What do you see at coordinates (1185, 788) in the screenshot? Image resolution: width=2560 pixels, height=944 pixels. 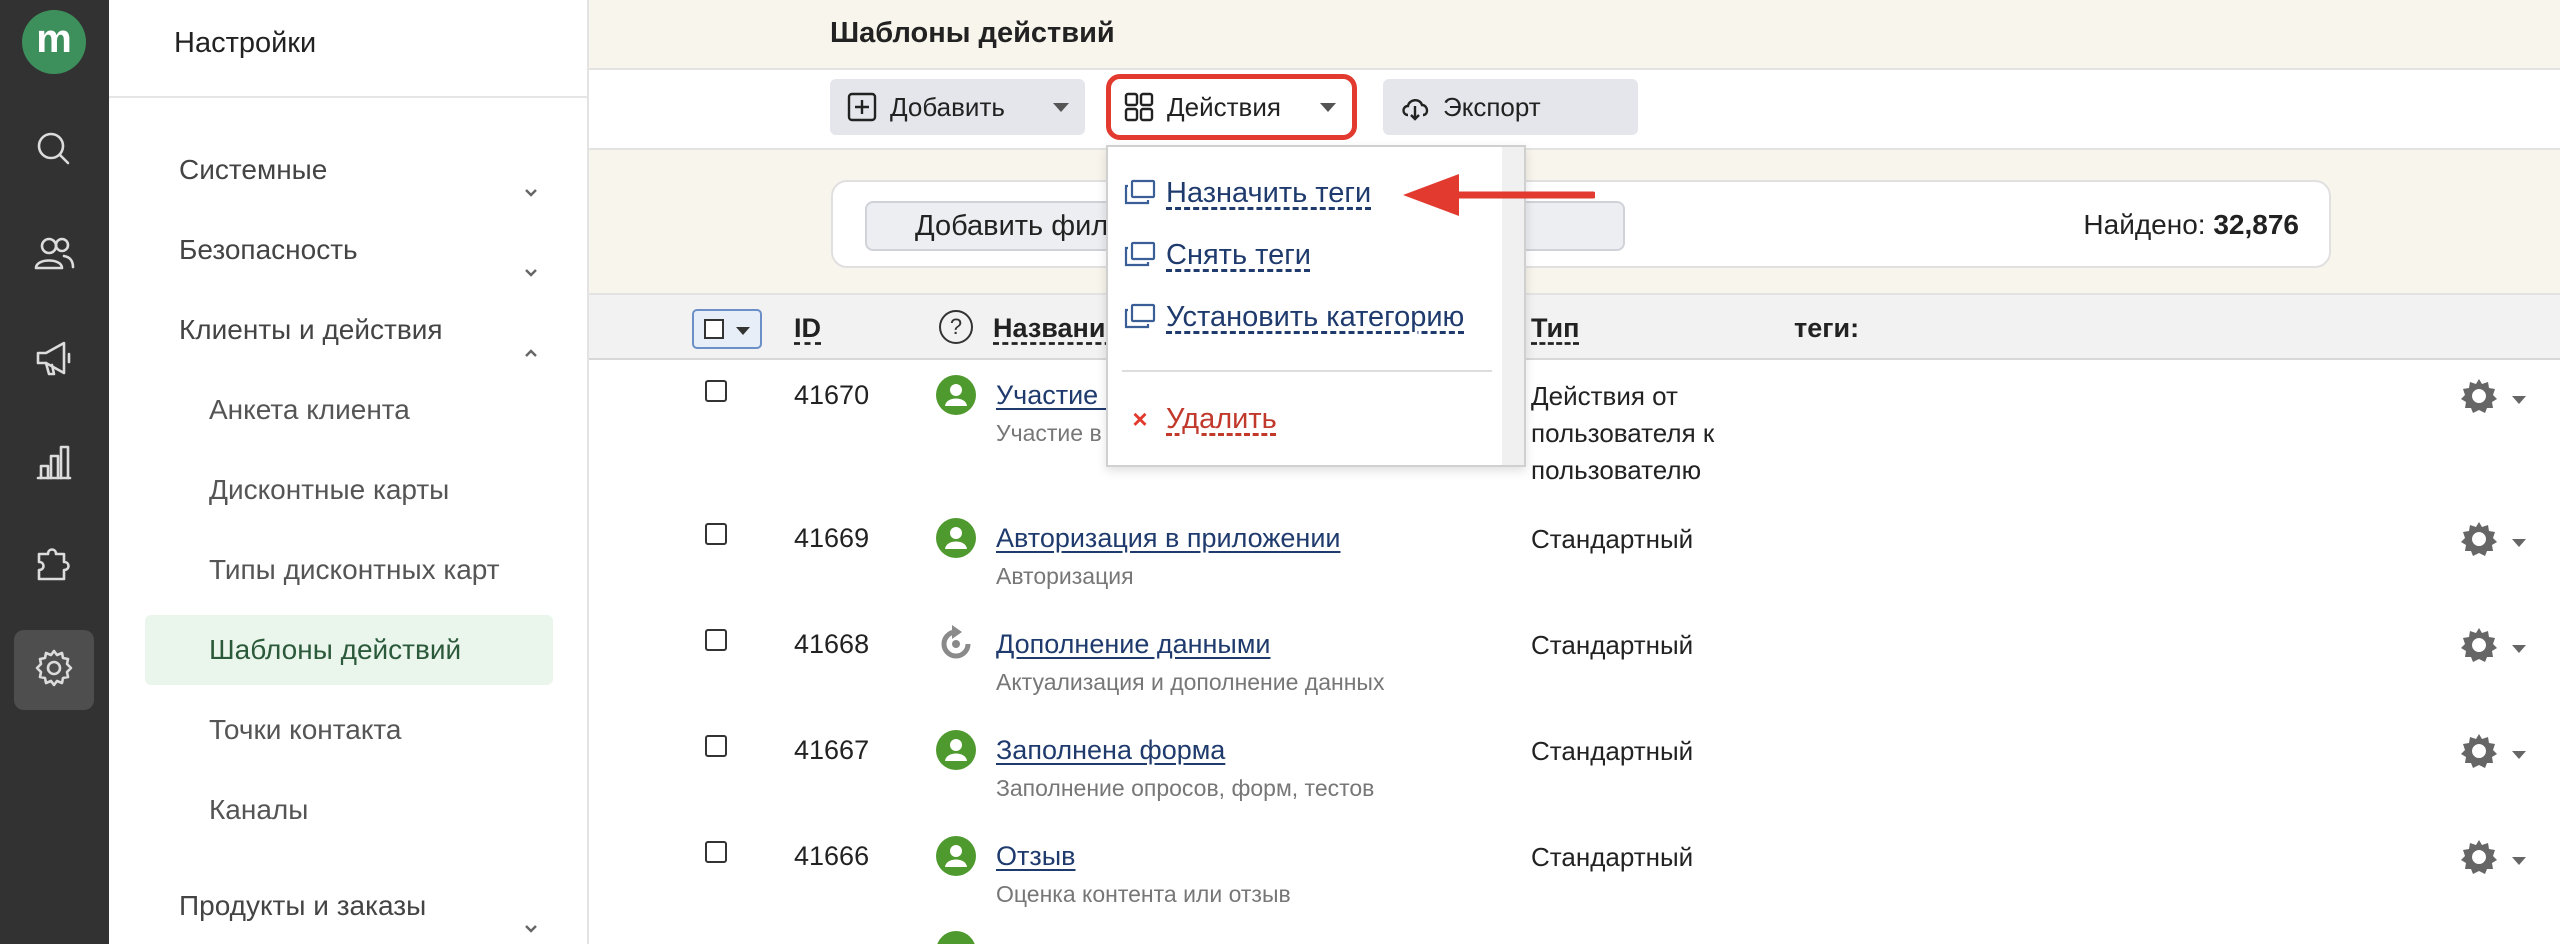 I see `row-description: Заполнение опросов, форм, тестов` at bounding box center [1185, 788].